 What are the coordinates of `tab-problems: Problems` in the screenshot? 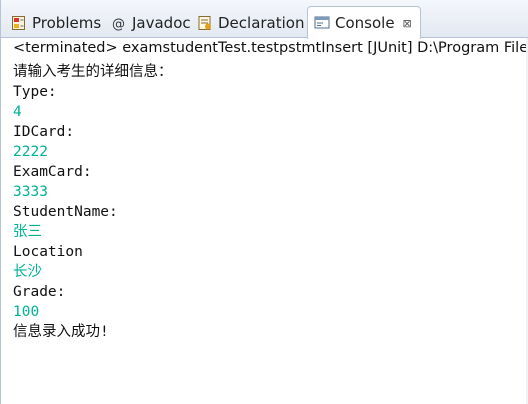 It's located at (56, 23).